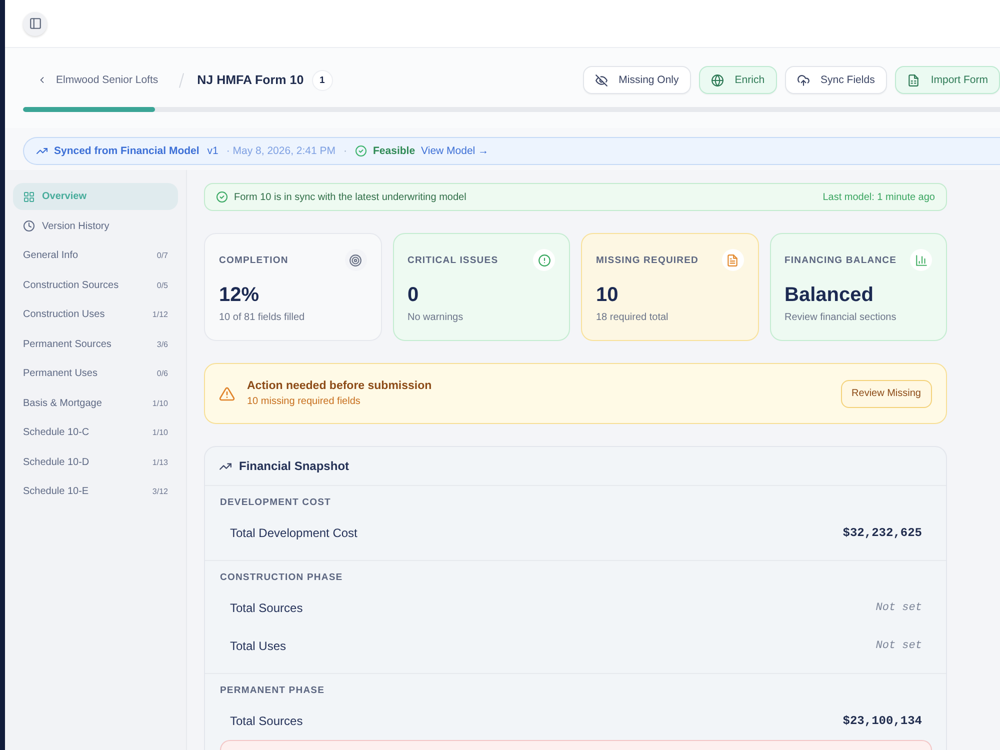 The height and width of the screenshot is (750, 1000). I want to click on item-count: 1/13, so click(160, 462).